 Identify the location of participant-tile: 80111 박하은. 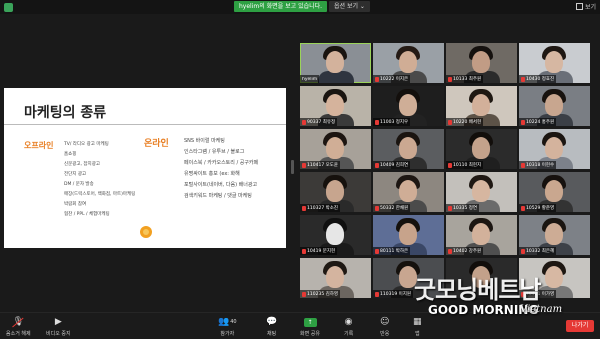
(408, 235).